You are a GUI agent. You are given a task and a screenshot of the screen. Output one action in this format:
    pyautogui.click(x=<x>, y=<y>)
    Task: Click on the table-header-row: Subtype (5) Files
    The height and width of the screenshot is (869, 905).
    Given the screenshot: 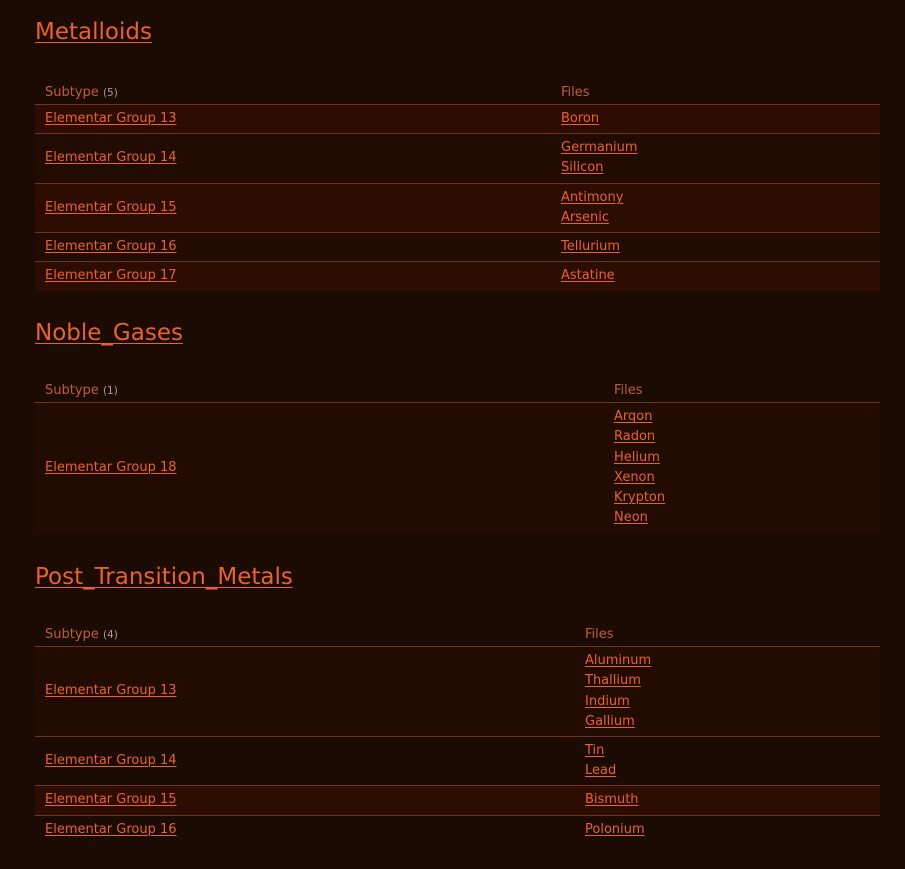 What is the action you would take?
    pyautogui.click(x=457, y=92)
    